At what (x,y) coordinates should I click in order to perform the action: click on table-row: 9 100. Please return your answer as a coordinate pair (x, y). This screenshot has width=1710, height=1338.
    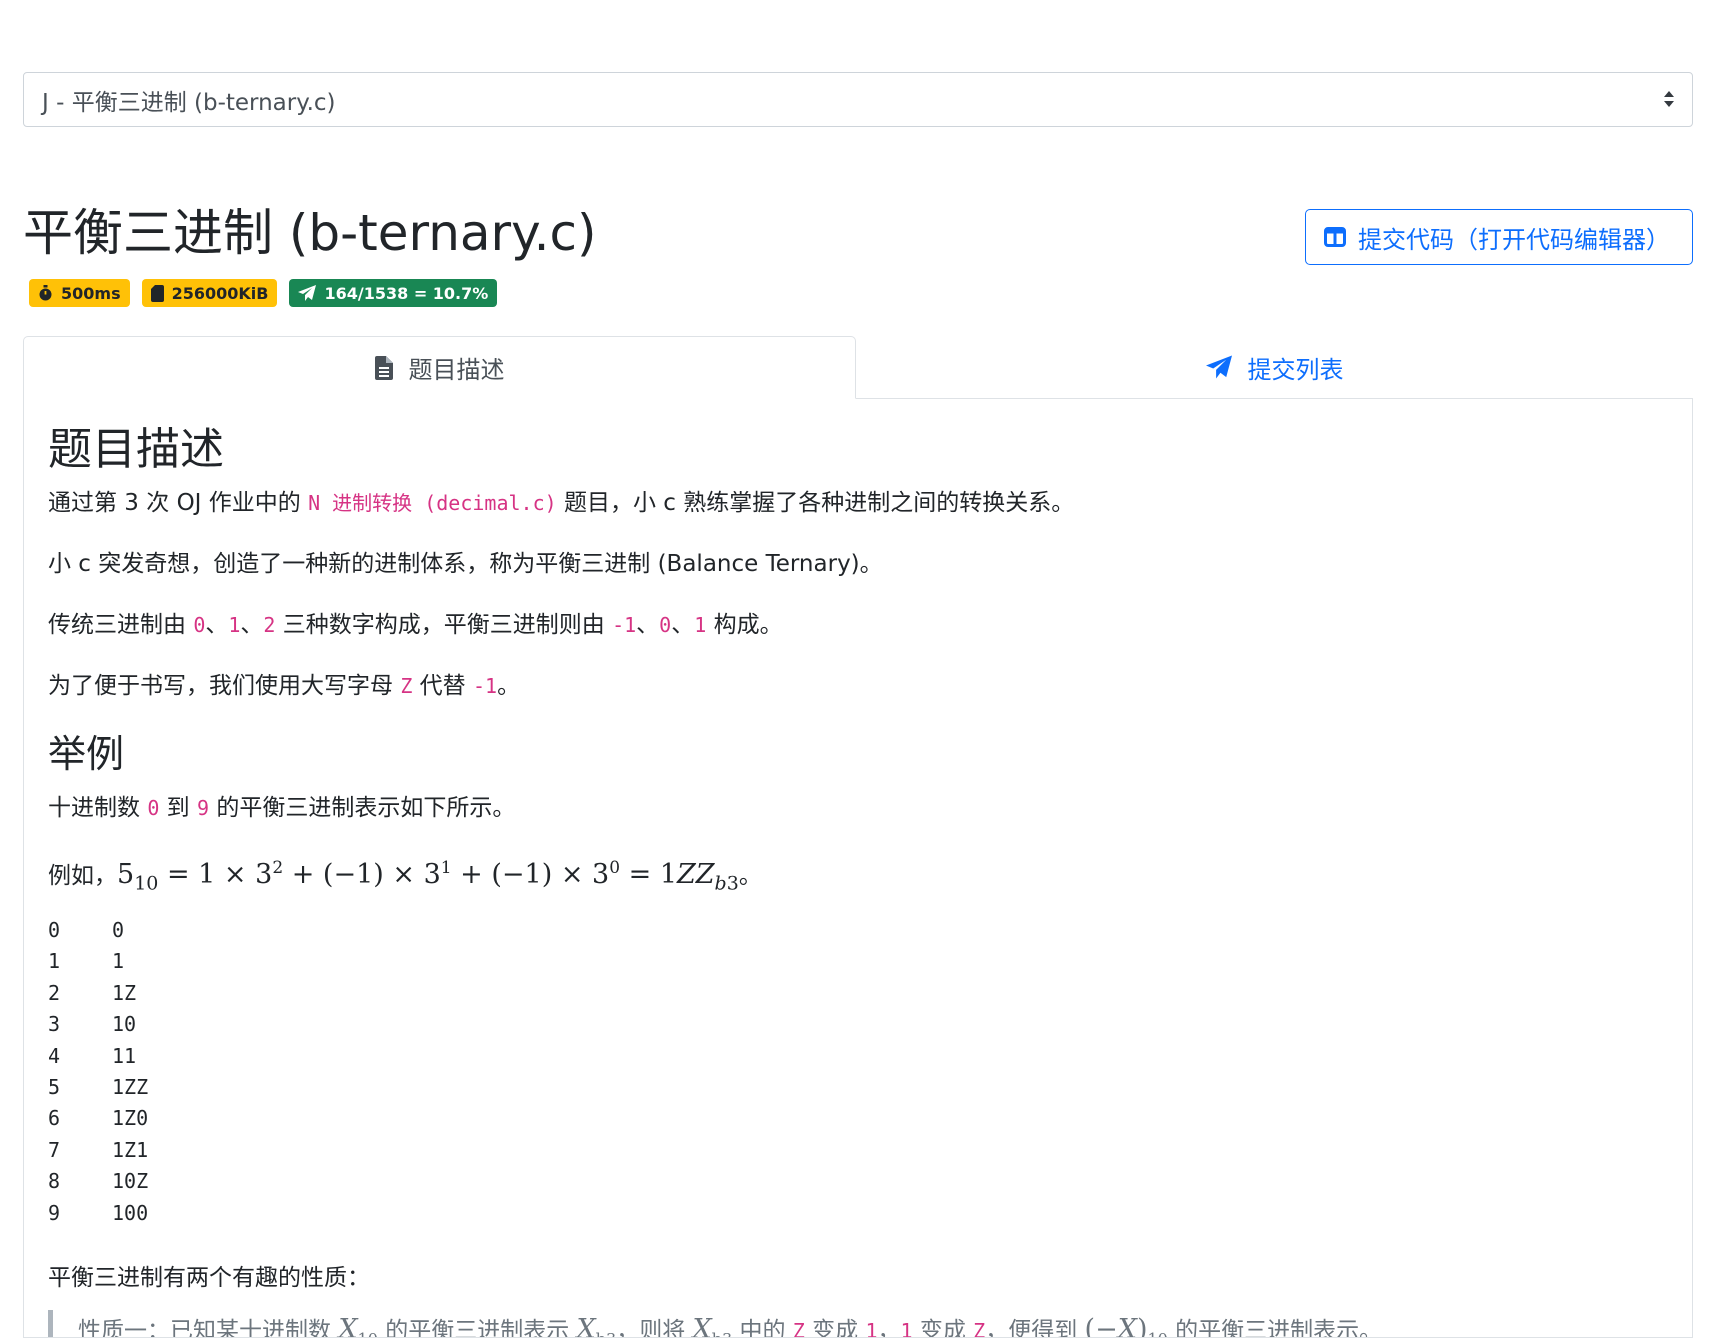
    Looking at the image, I should click on (98, 1213).